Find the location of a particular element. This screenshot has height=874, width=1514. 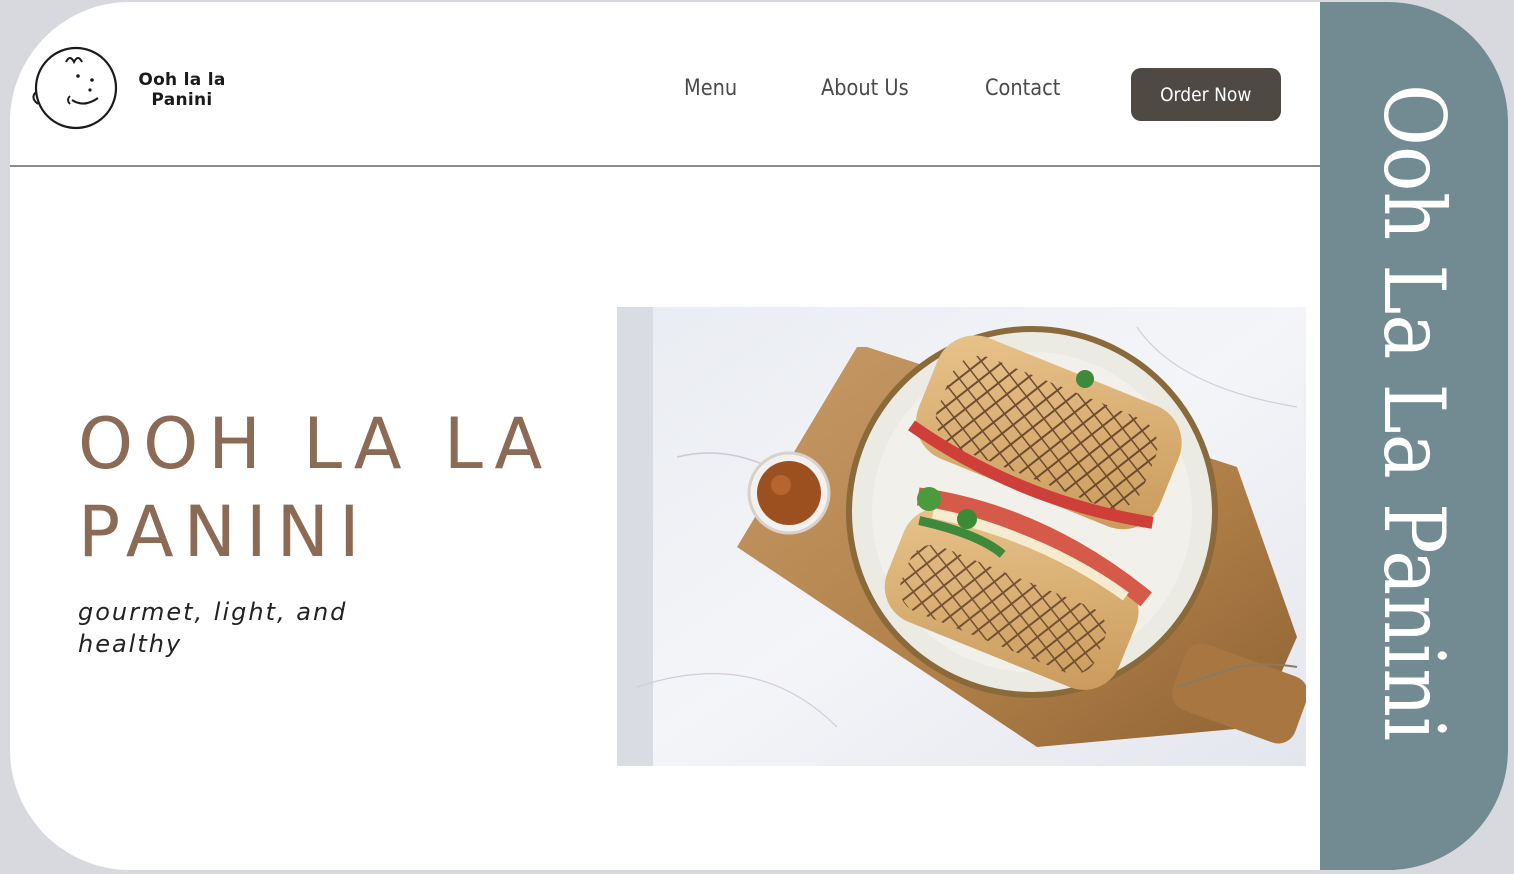

hero-title: OOH LA LA PANINI is located at coordinates (318, 488).